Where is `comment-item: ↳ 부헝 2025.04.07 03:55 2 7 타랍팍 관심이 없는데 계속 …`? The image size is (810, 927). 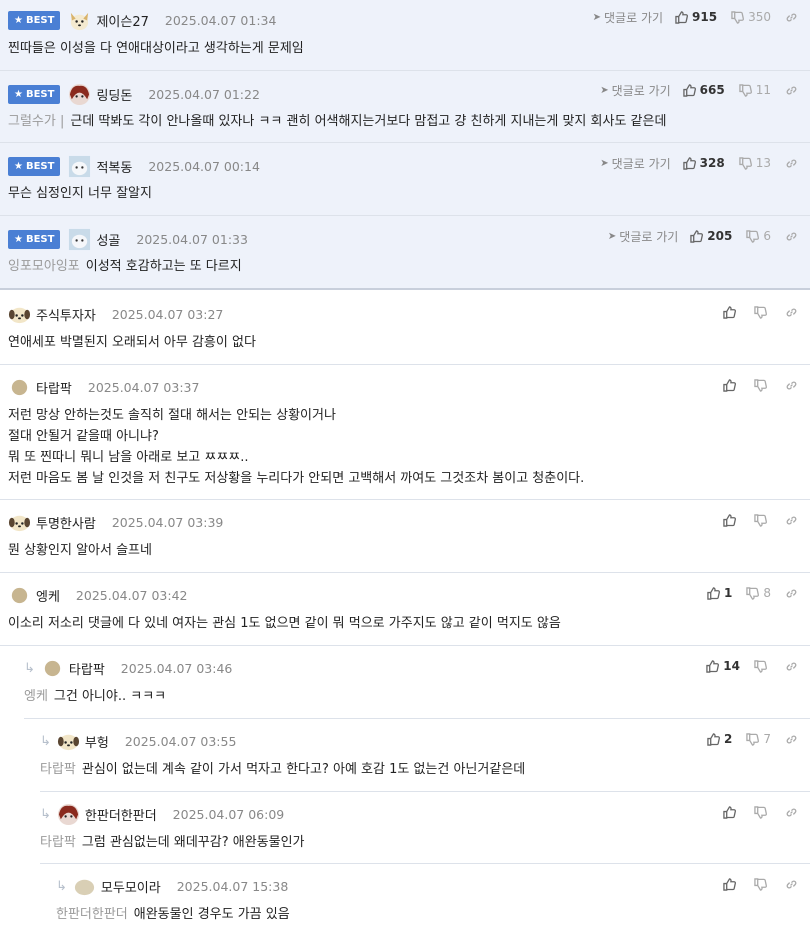 comment-item: ↳ 부헝 2025.04.07 03:55 2 7 타랍팍 관심이 없는데 계속 … is located at coordinates (425, 755).